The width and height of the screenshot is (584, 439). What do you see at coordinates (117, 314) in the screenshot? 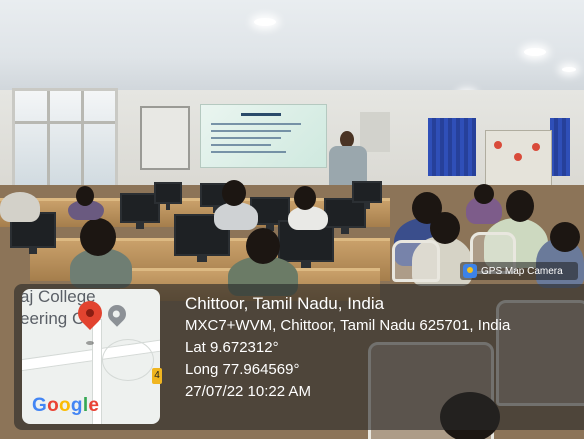
I see `map-marker-icon` at bounding box center [117, 314].